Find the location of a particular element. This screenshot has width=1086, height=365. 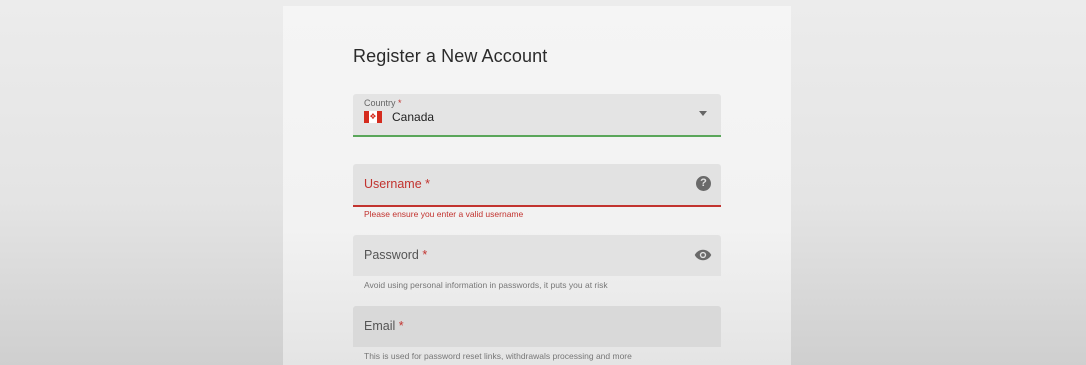

help-icon: ? is located at coordinates (703, 183).